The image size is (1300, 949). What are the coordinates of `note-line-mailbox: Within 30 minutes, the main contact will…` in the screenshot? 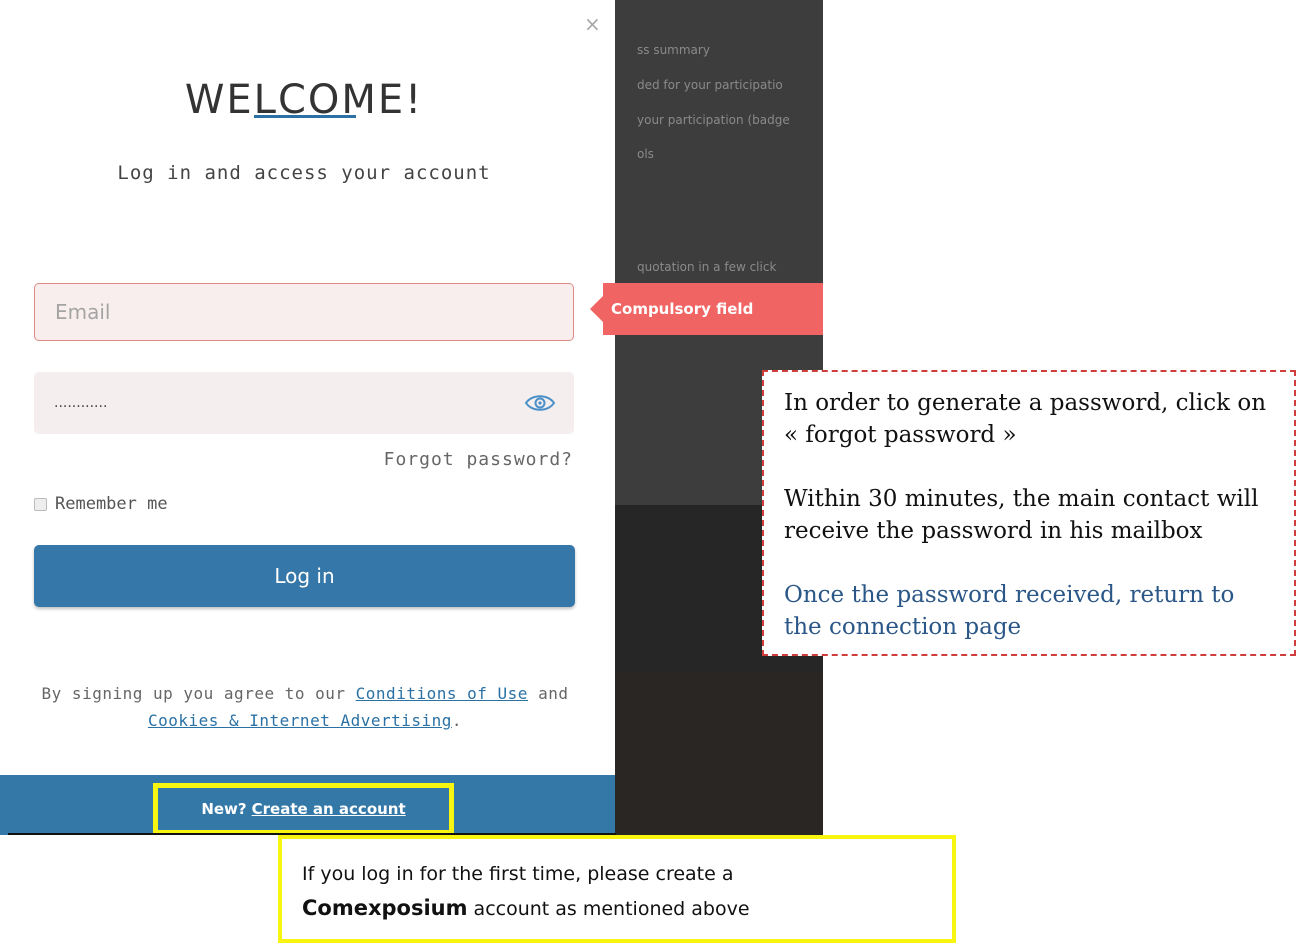 It's located at (1021, 515).